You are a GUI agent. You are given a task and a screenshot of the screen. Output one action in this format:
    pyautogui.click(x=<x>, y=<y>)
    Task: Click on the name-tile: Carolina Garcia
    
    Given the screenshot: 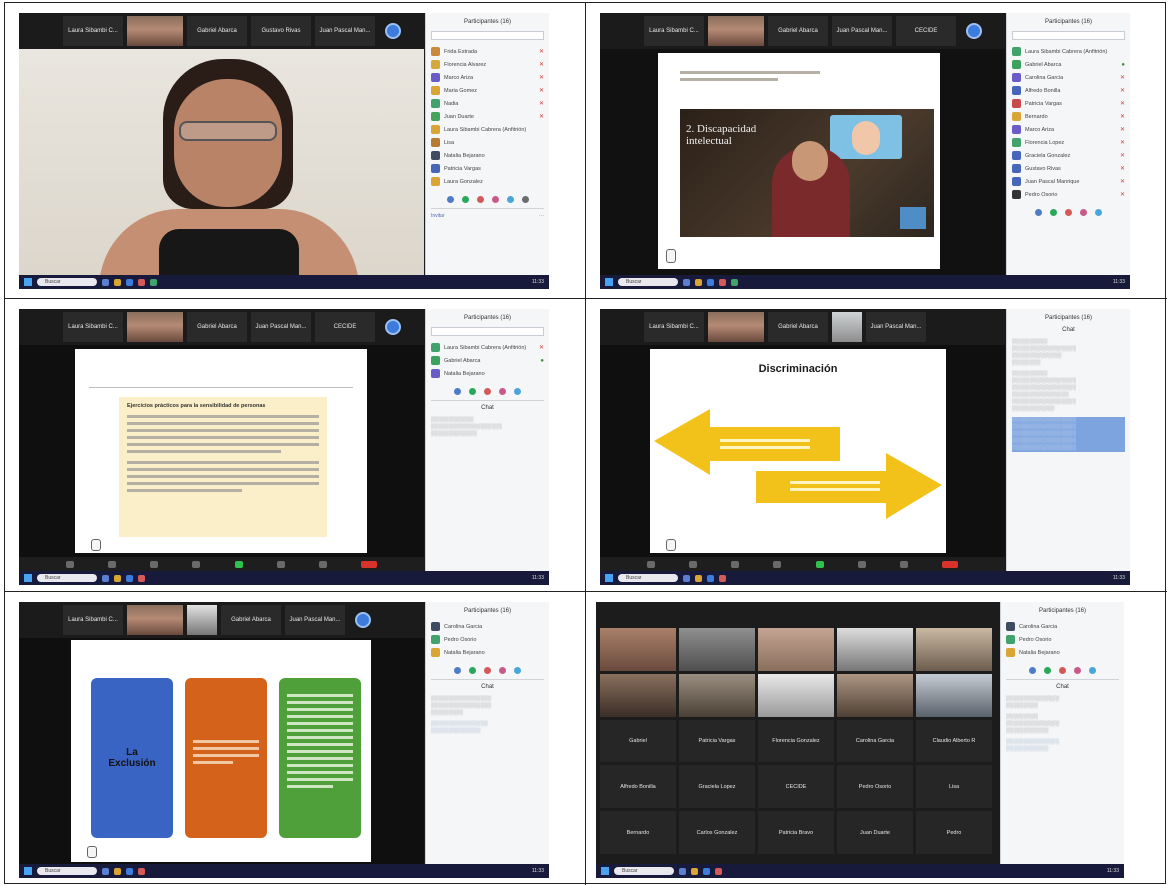 What is the action you would take?
    pyautogui.click(x=875, y=741)
    